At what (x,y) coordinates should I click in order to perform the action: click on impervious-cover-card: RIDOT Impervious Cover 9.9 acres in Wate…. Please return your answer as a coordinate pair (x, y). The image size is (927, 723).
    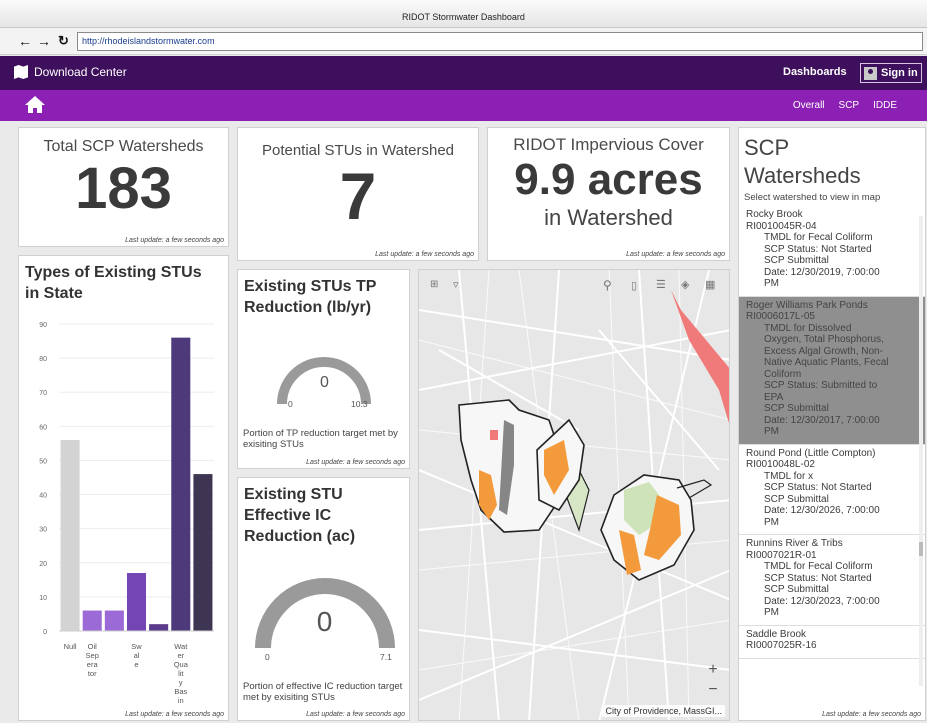
    Looking at the image, I should click on (608, 194).